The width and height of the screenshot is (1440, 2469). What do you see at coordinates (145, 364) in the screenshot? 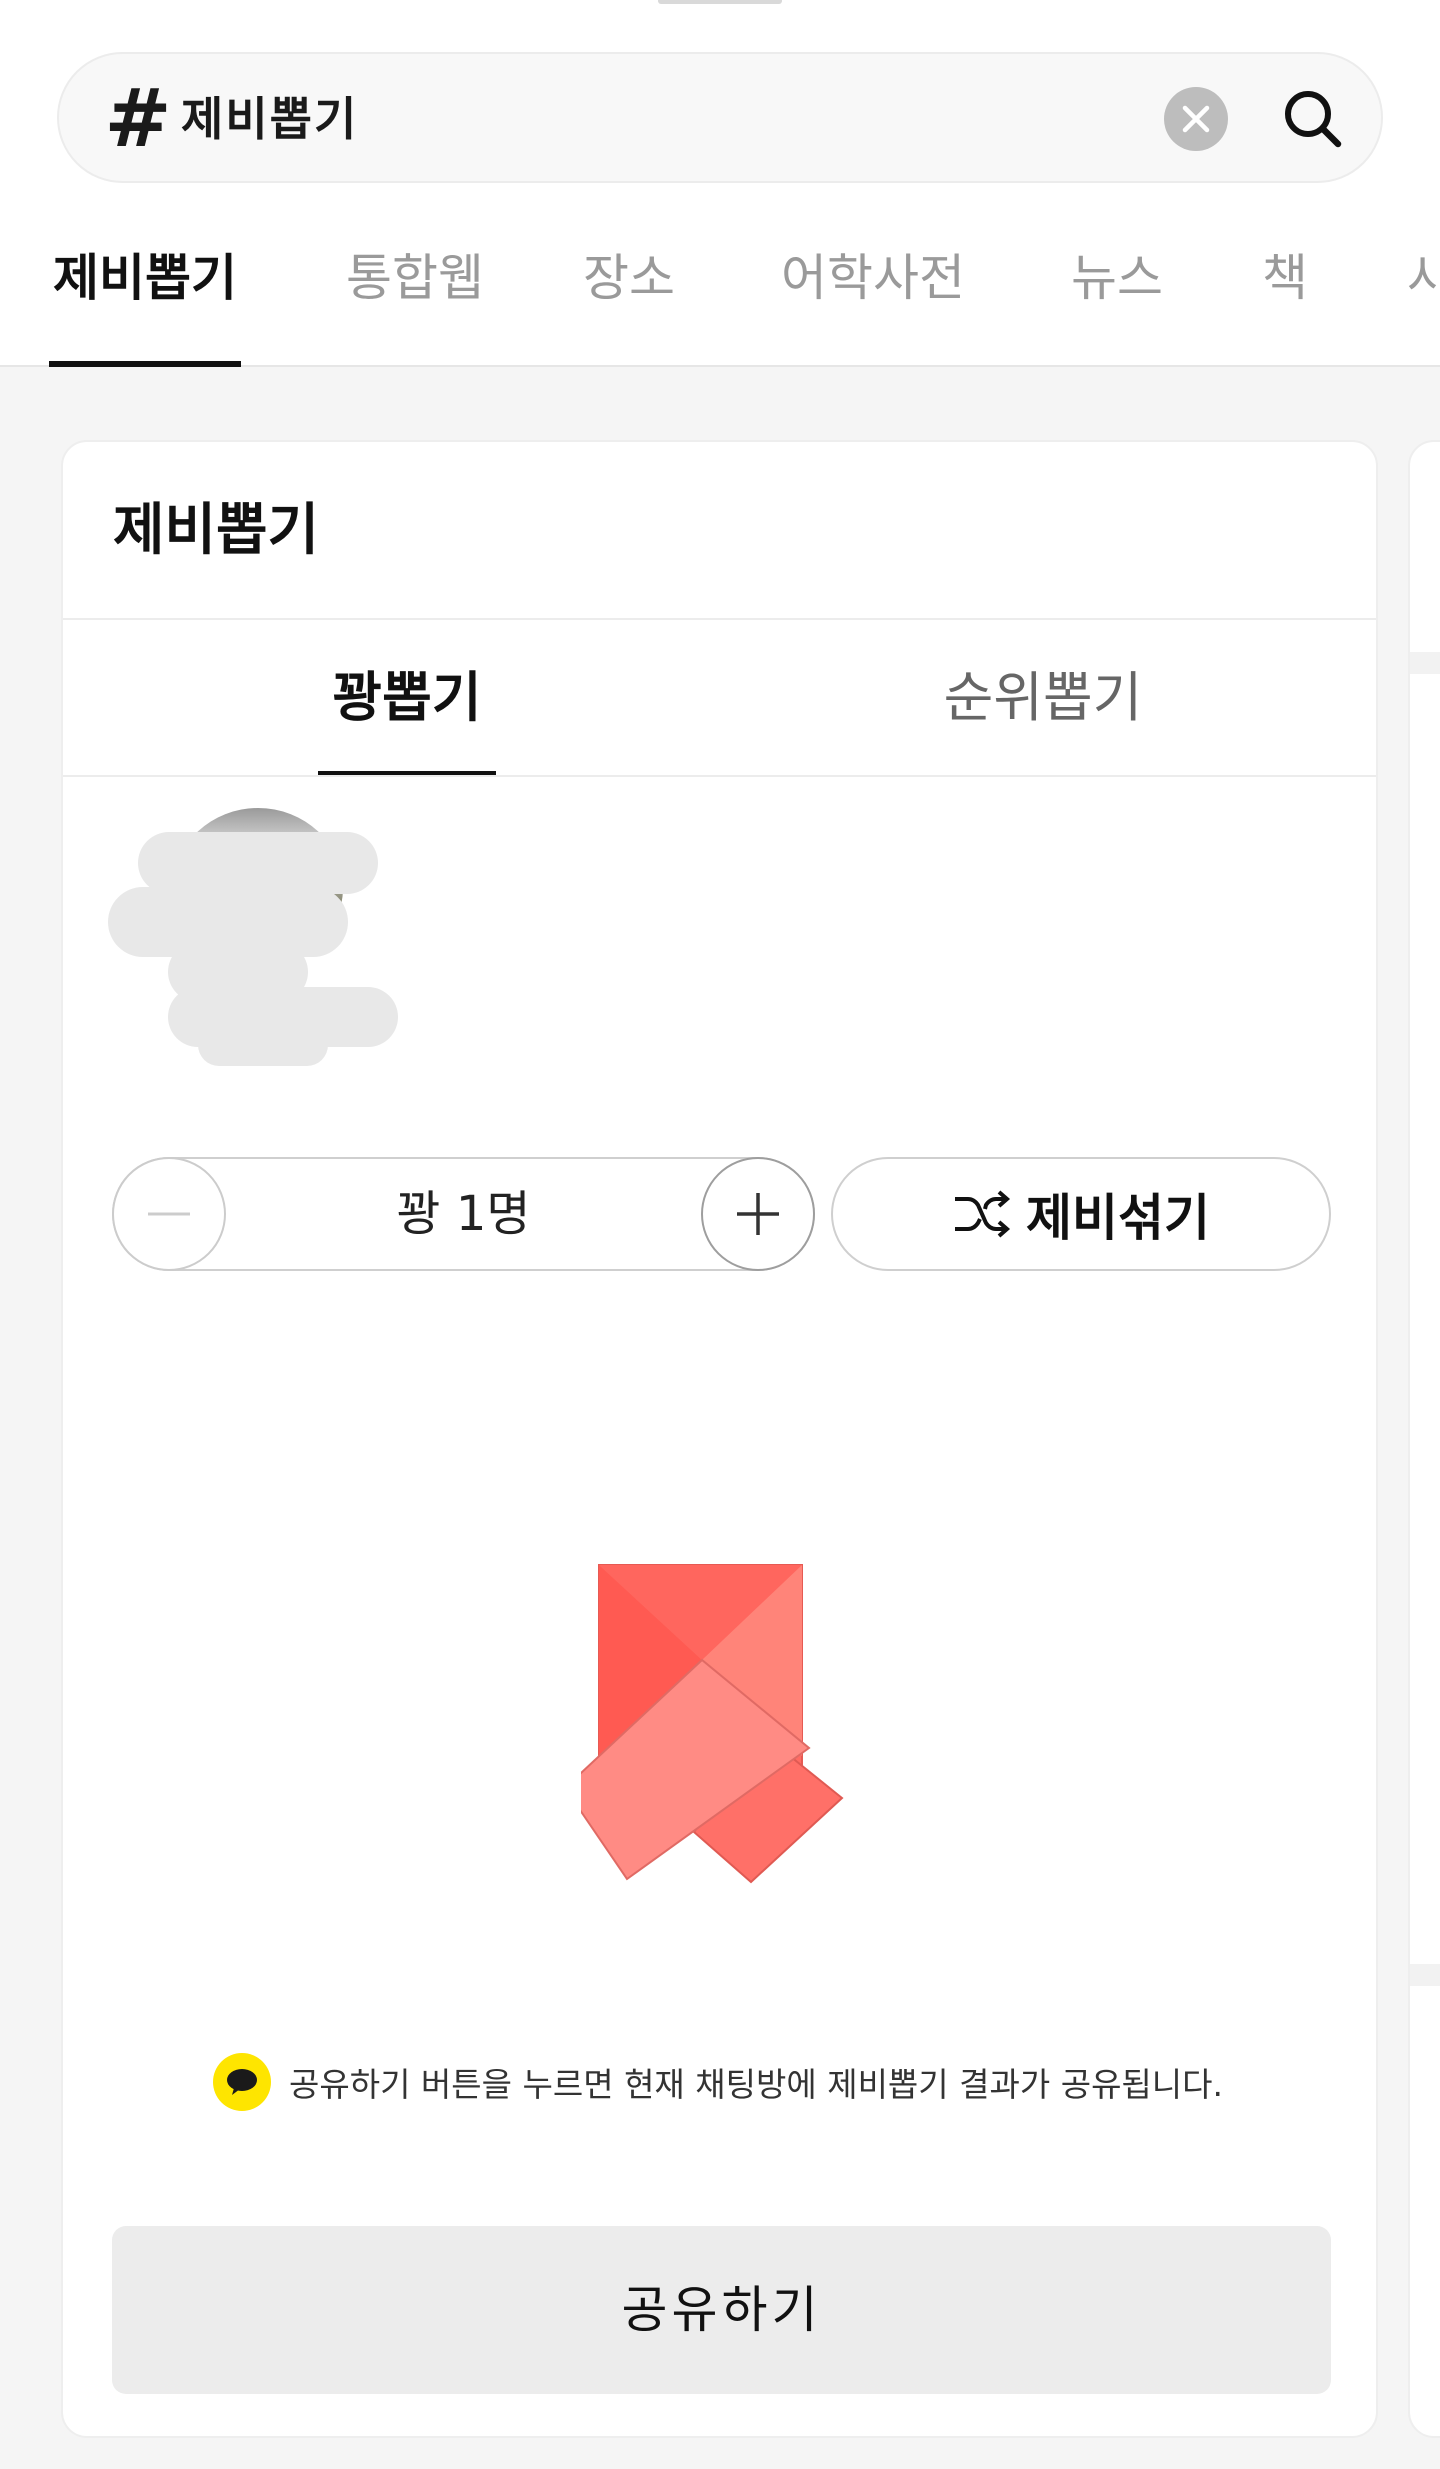
I see `active-tab-underline` at bounding box center [145, 364].